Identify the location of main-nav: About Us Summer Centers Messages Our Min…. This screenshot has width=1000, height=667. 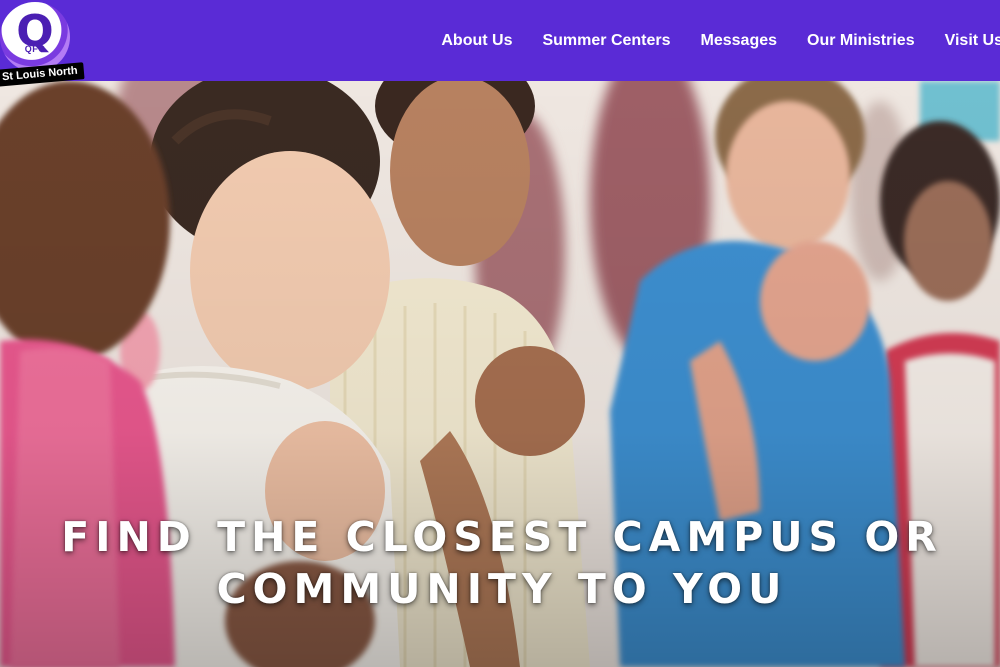
(705, 40).